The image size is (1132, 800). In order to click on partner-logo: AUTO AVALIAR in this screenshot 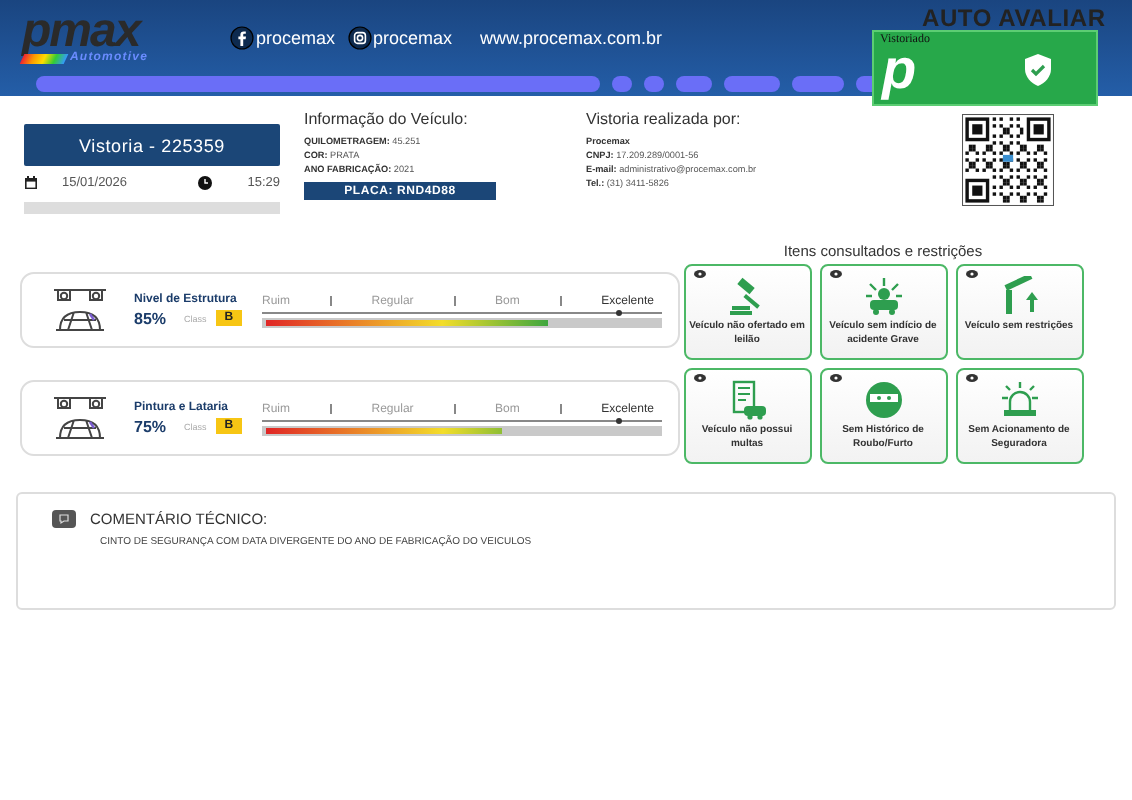, I will do `click(1014, 18)`.